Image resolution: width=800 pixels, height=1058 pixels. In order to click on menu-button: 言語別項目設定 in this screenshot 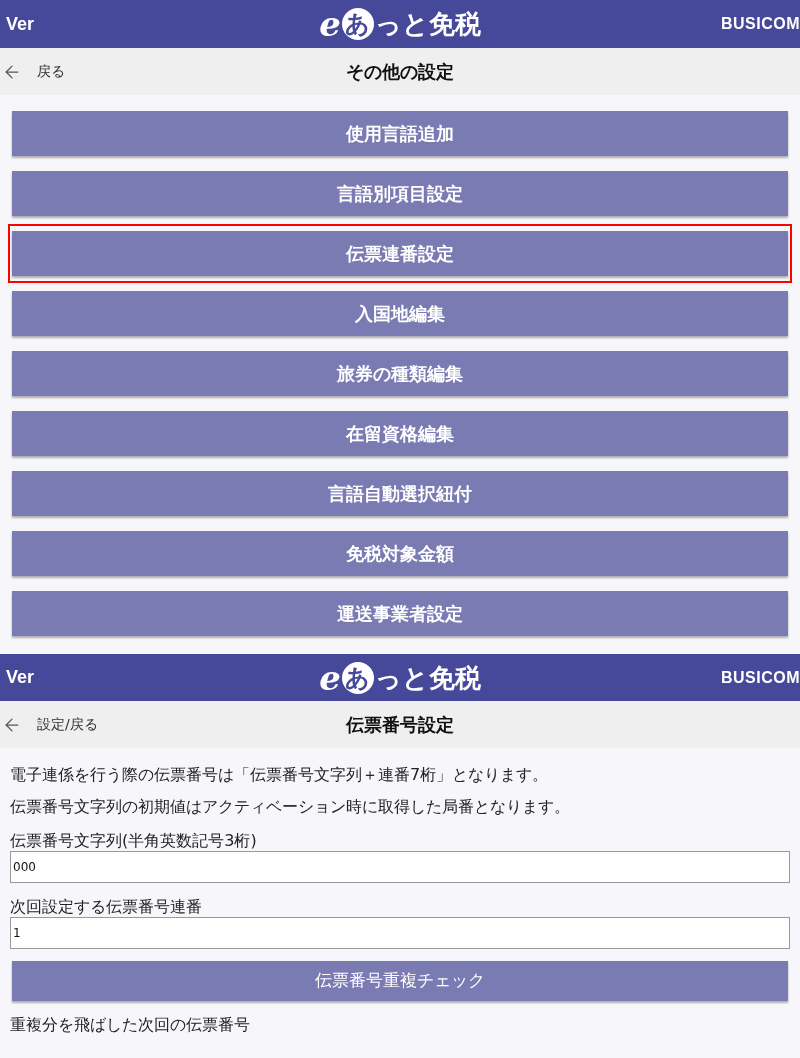, I will do `click(400, 193)`.